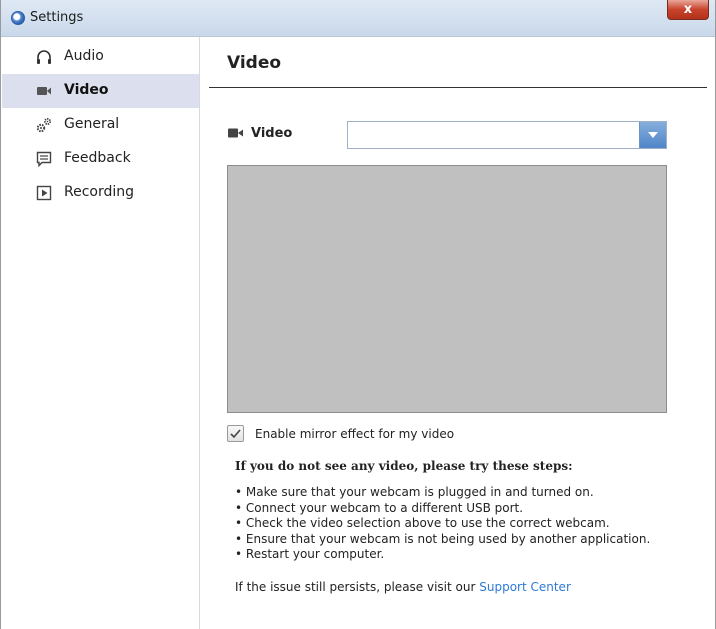  I want to click on chevron-down-icon, so click(653, 135).